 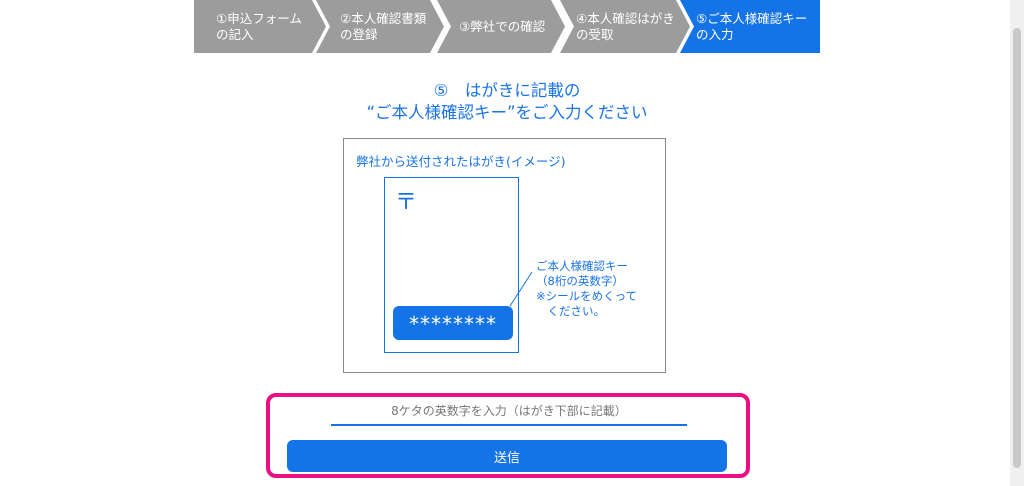 I want to click on step-4-label: ④本人確認はがき の受取, so click(x=625, y=26).